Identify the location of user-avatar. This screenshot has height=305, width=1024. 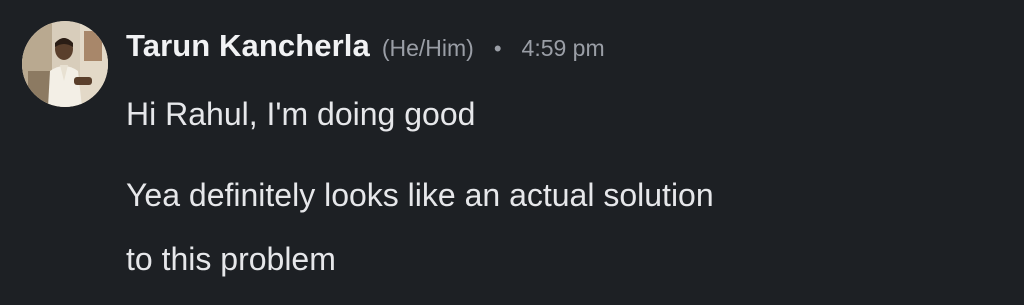
(65, 64).